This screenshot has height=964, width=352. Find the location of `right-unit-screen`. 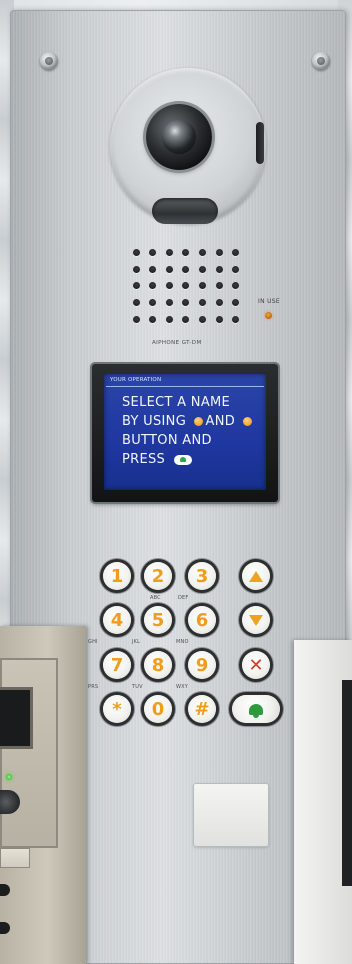

right-unit-screen is located at coordinates (347, 783).